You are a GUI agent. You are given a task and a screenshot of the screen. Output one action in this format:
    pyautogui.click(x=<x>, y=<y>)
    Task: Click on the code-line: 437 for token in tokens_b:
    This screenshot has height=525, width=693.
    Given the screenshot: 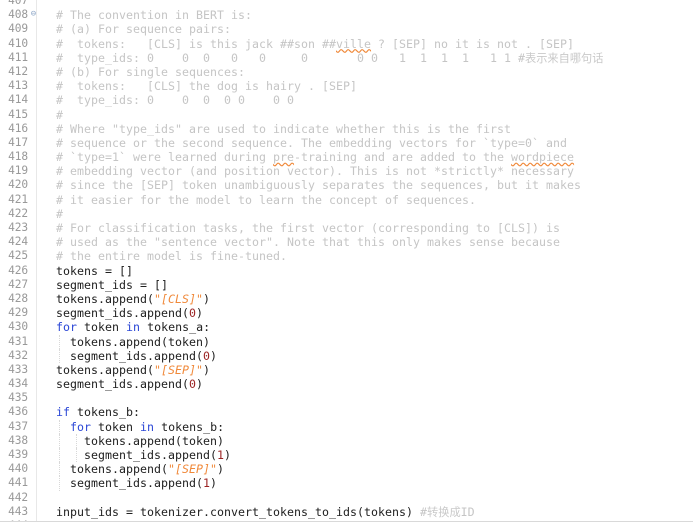 What is the action you would take?
    pyautogui.click(x=346, y=426)
    